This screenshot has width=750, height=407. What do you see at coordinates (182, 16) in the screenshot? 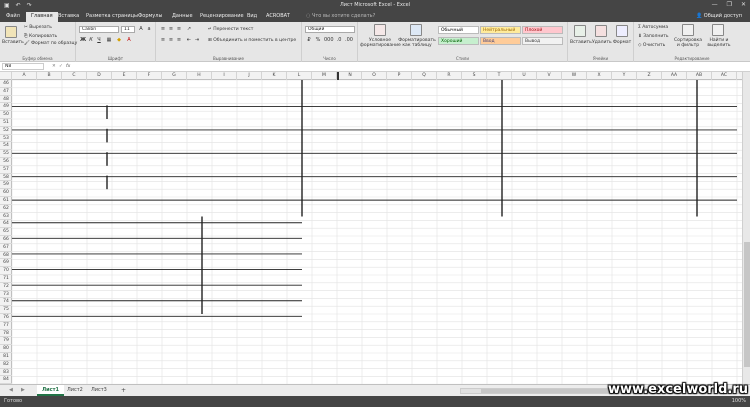
I see `tab-data: Данные` at bounding box center [182, 16].